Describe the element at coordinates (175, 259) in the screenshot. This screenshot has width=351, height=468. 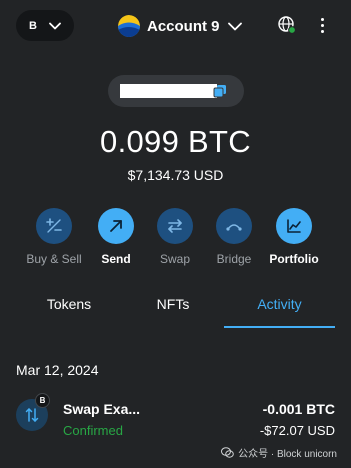
I see `swap-label: Swap` at that location.